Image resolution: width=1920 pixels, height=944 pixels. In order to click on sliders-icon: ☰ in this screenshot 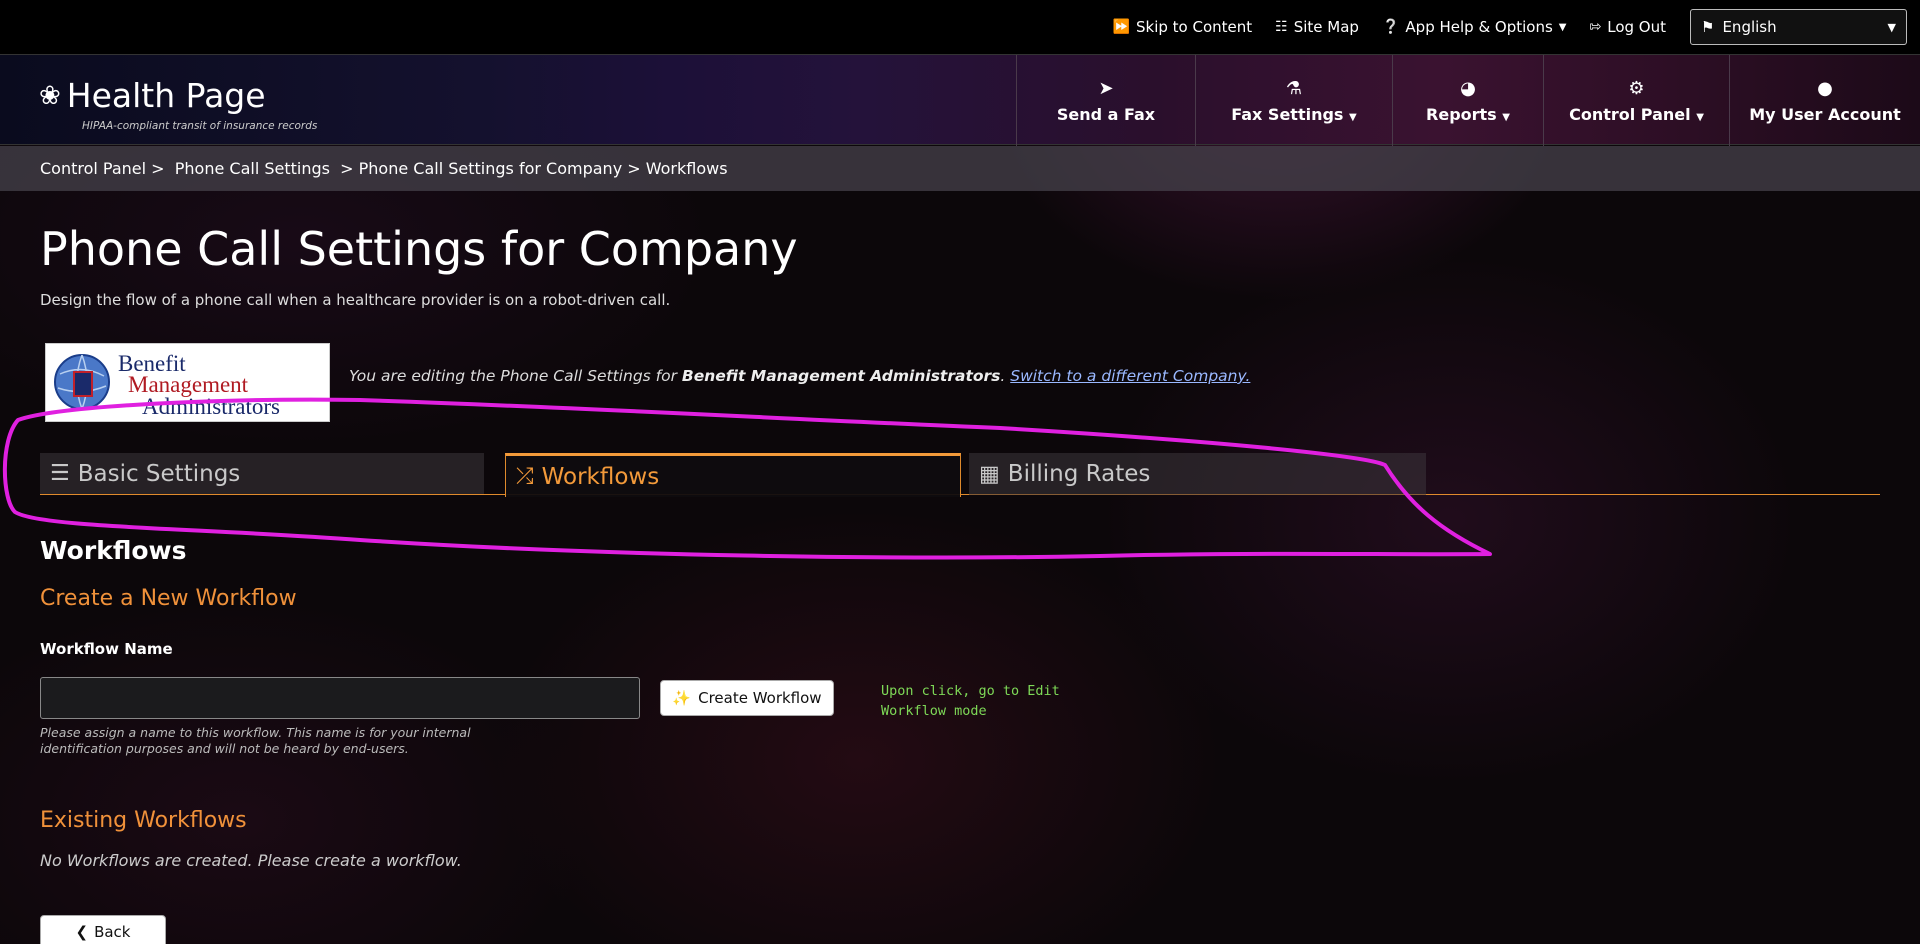, I will do `click(60, 473)`.